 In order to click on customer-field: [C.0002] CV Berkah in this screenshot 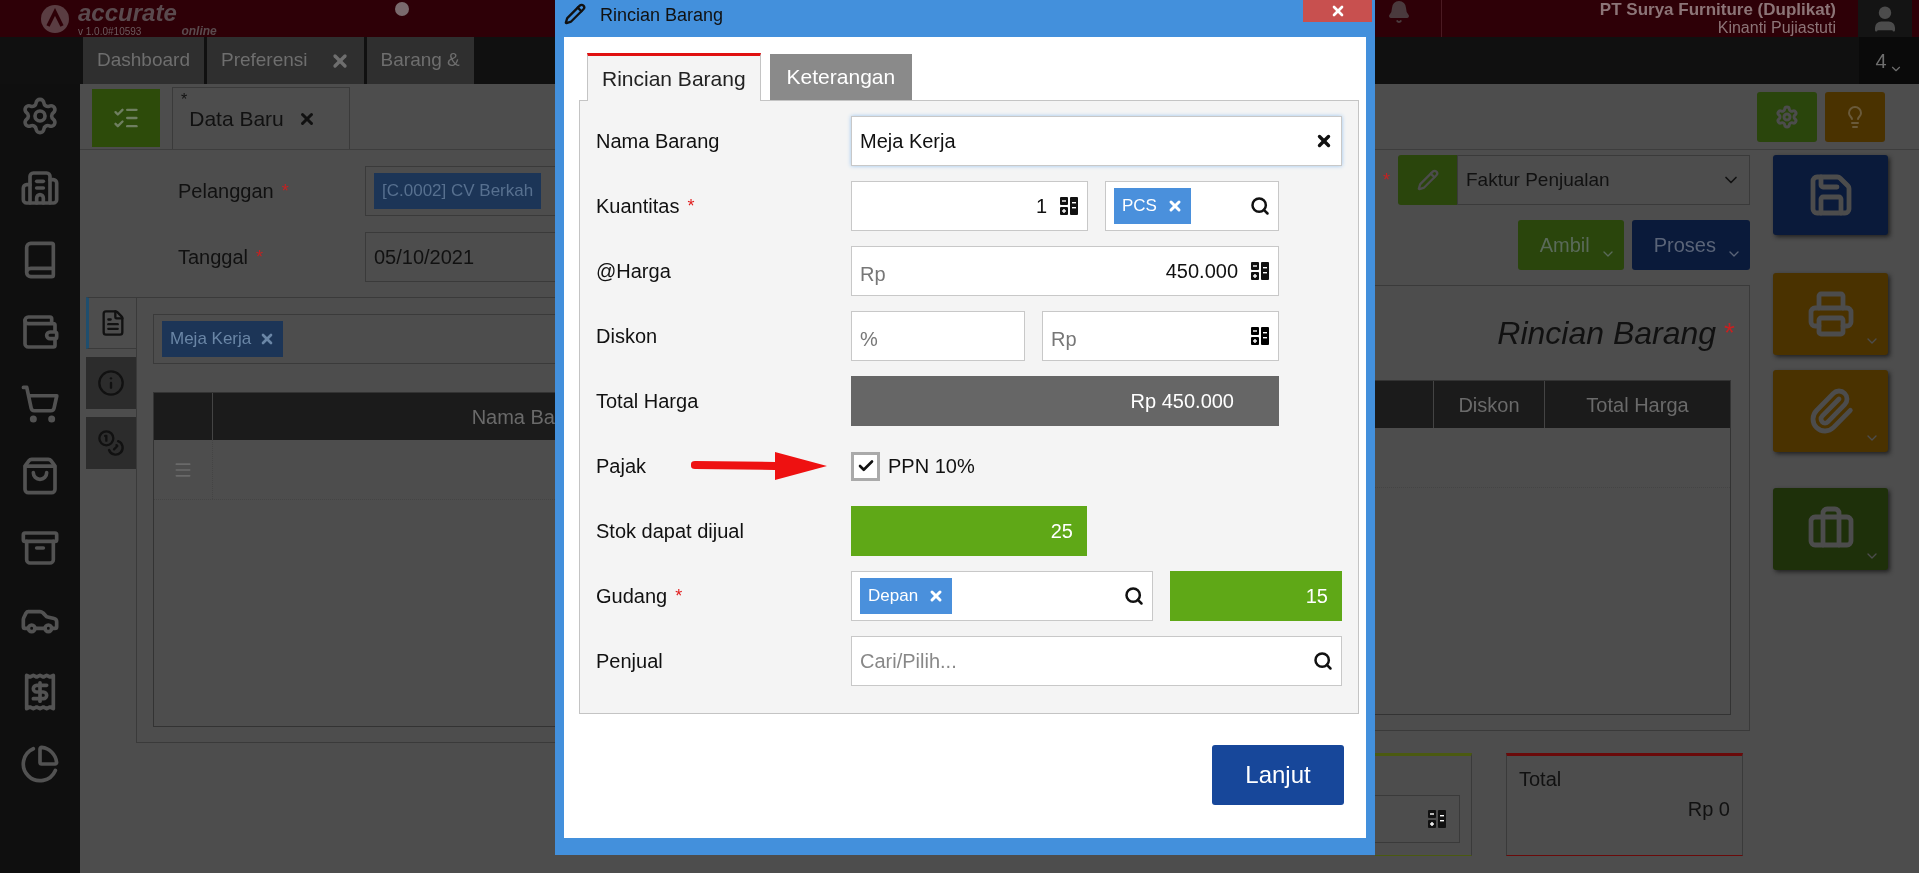, I will do `click(460, 191)`.